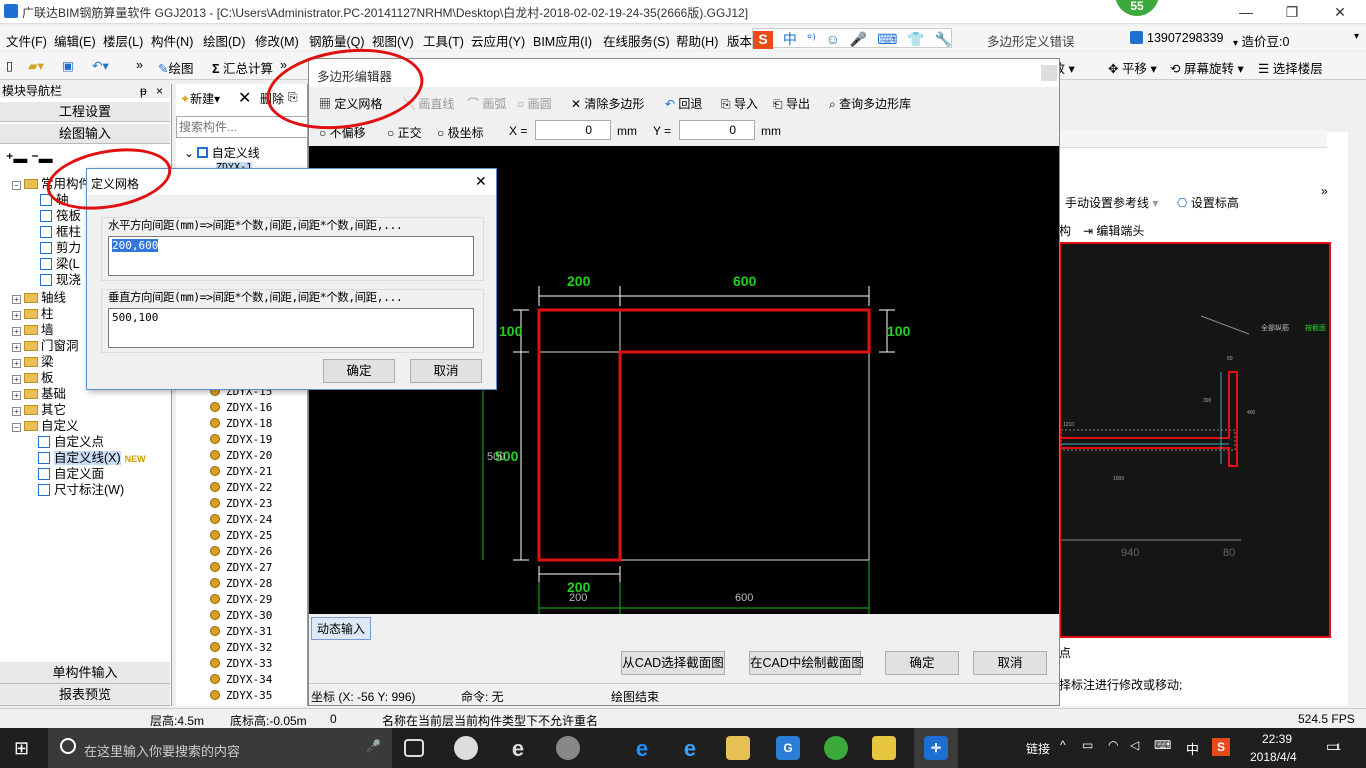  I want to click on section-canvas: 全部纵筋 按截面 1210 1000 390 50 400 940 80, so click(1195, 440).